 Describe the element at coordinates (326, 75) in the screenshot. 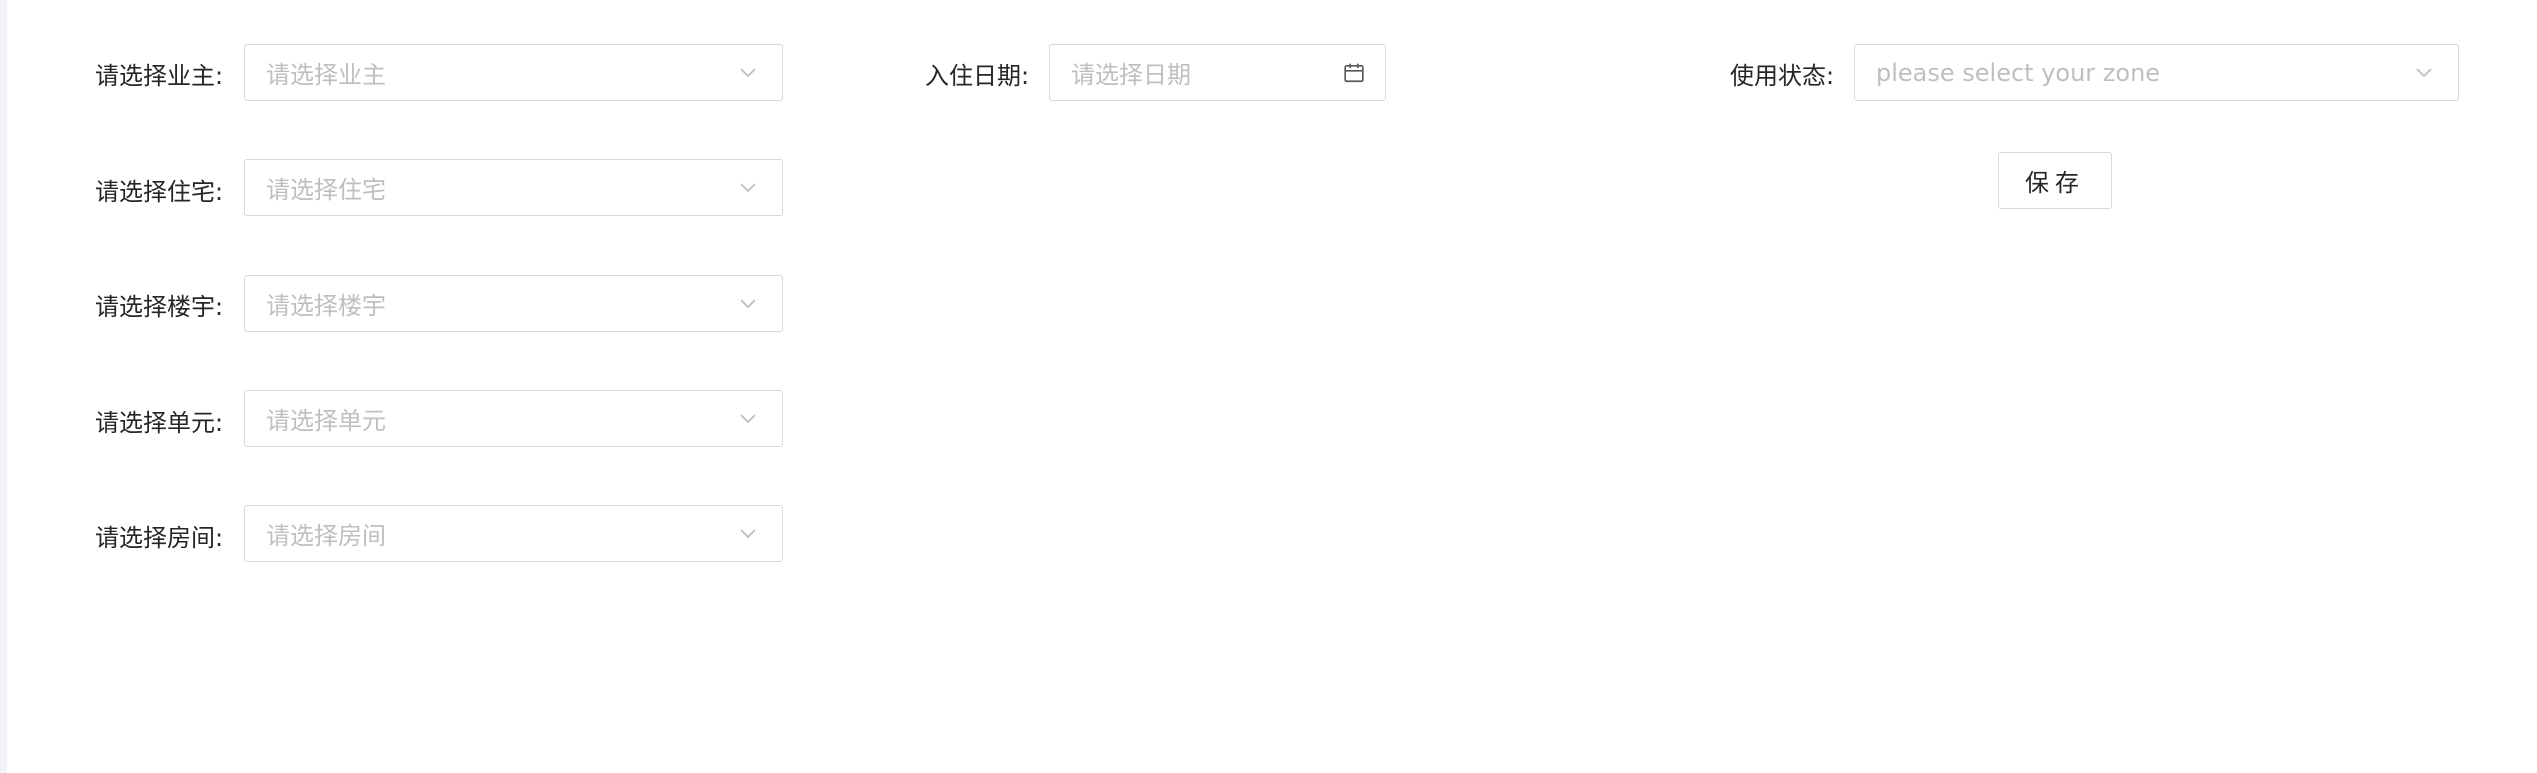

I see `owner-placeholder: 请选择业主` at that location.